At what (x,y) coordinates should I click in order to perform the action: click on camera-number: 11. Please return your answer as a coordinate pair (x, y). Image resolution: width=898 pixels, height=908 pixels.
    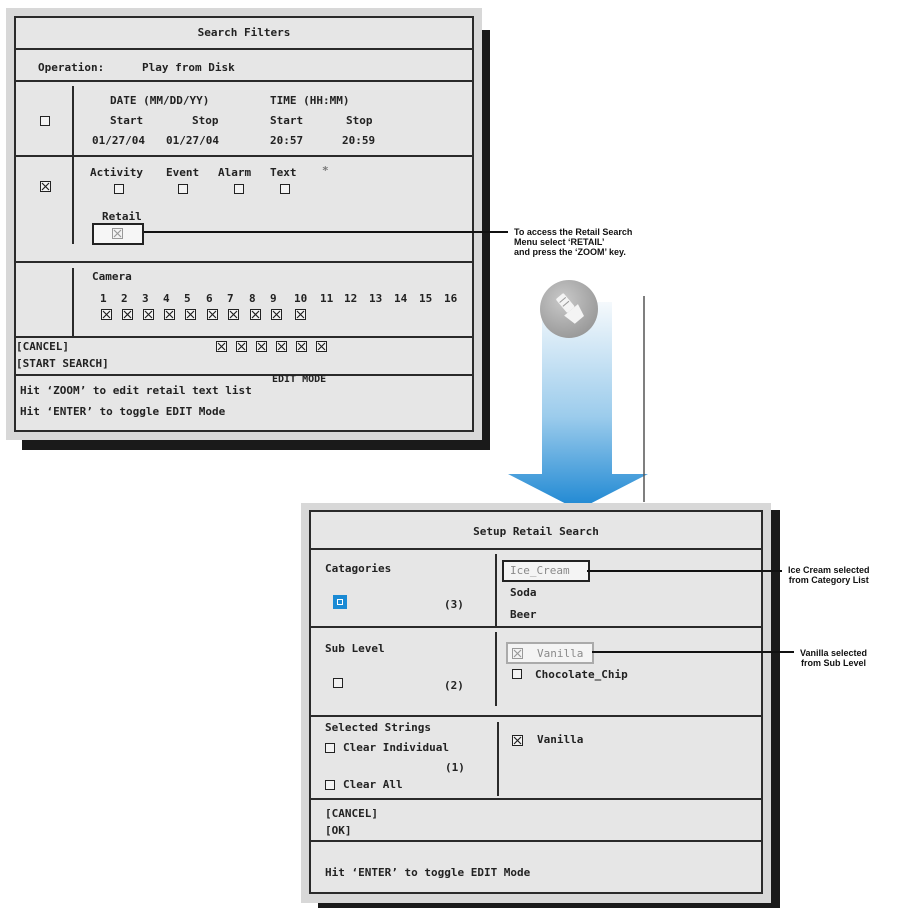
    Looking at the image, I should click on (327, 298).